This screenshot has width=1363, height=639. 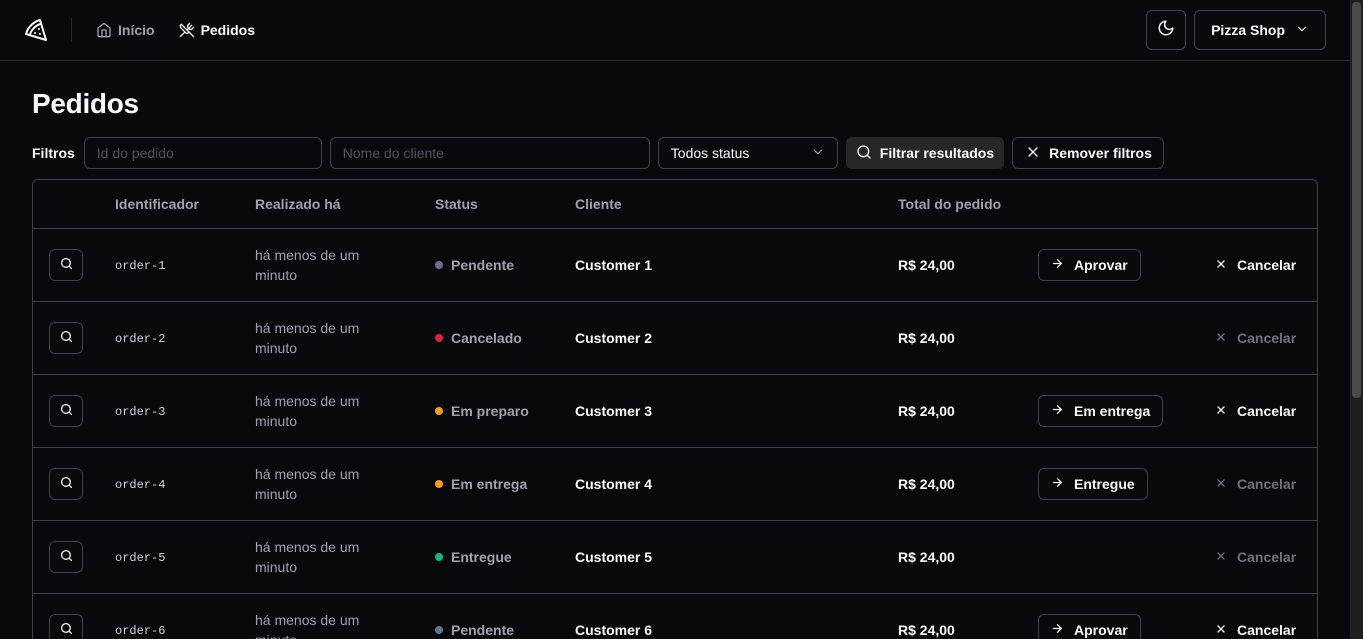 I want to click on nav-link-pedidos: Pedidos, so click(x=217, y=30).